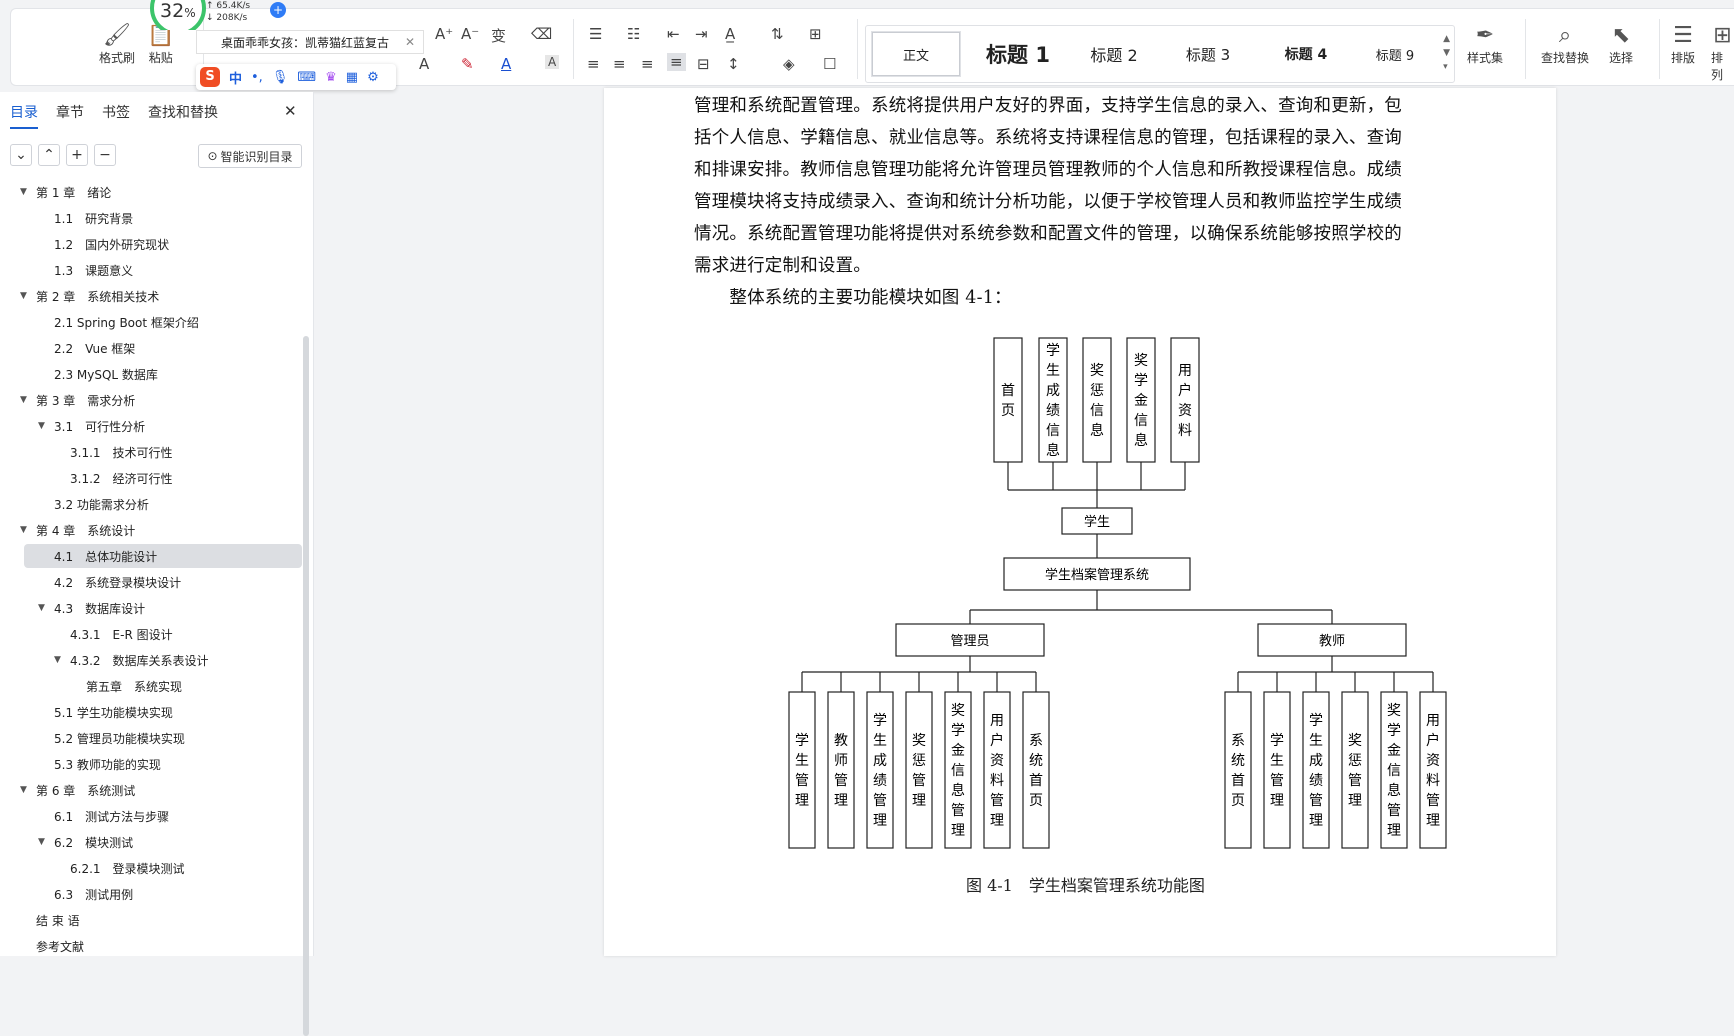 Image resolution: width=1734 pixels, height=1036 pixels. Describe the element at coordinates (1018, 54) in the screenshot. I see `style-heading-1: 标题 1` at that location.